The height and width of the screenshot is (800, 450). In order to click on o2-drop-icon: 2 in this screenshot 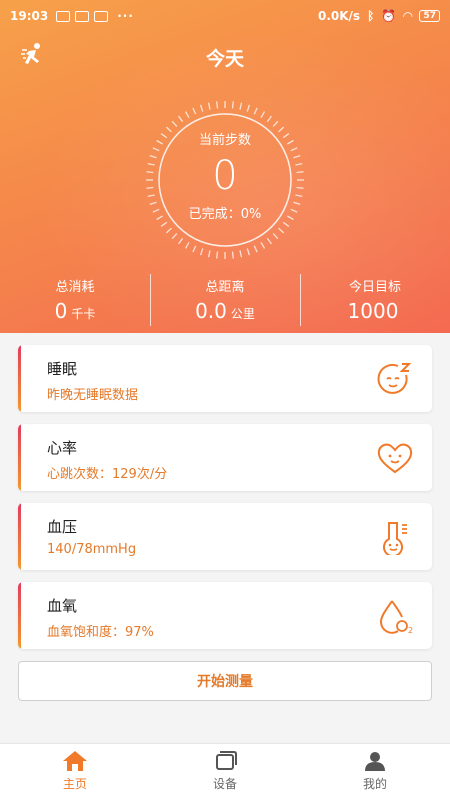, I will do `click(396, 617)`.